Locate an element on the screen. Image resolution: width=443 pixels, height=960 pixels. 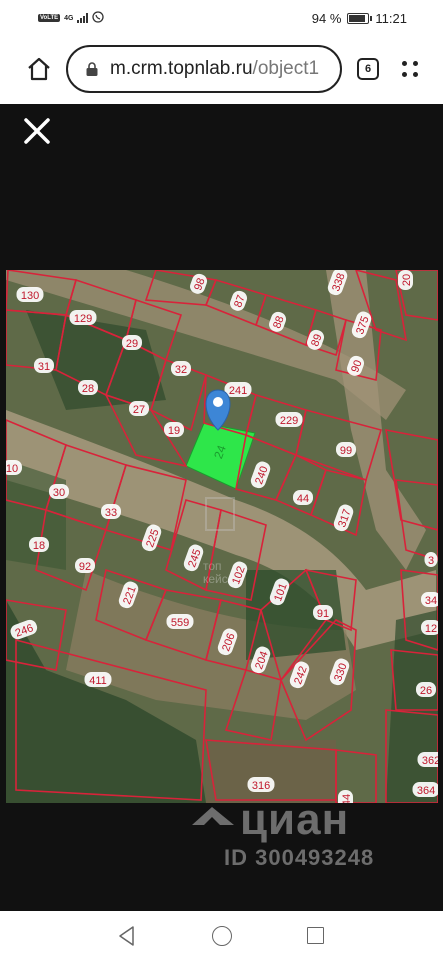
parcel-label-text: 10 is located at coordinates (12, 469).